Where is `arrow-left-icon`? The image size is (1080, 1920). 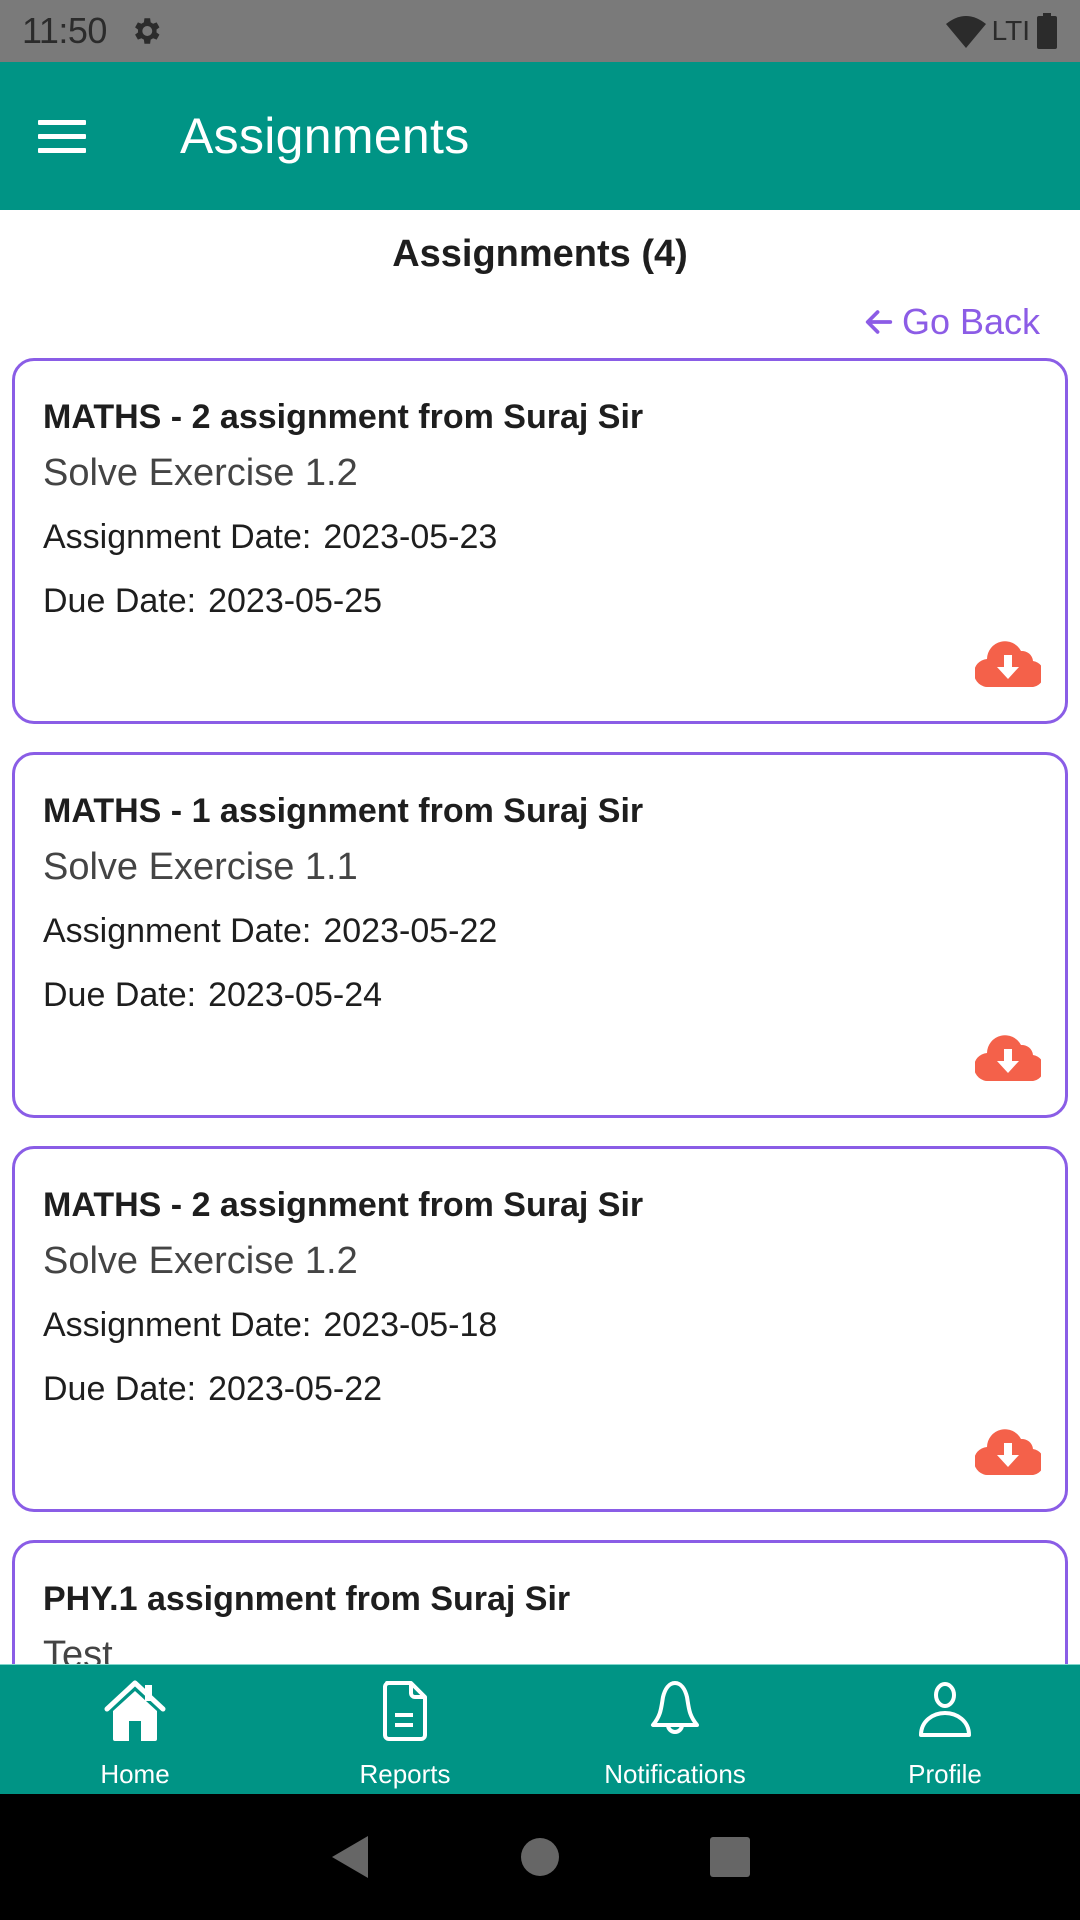 arrow-left-icon is located at coordinates (879, 322).